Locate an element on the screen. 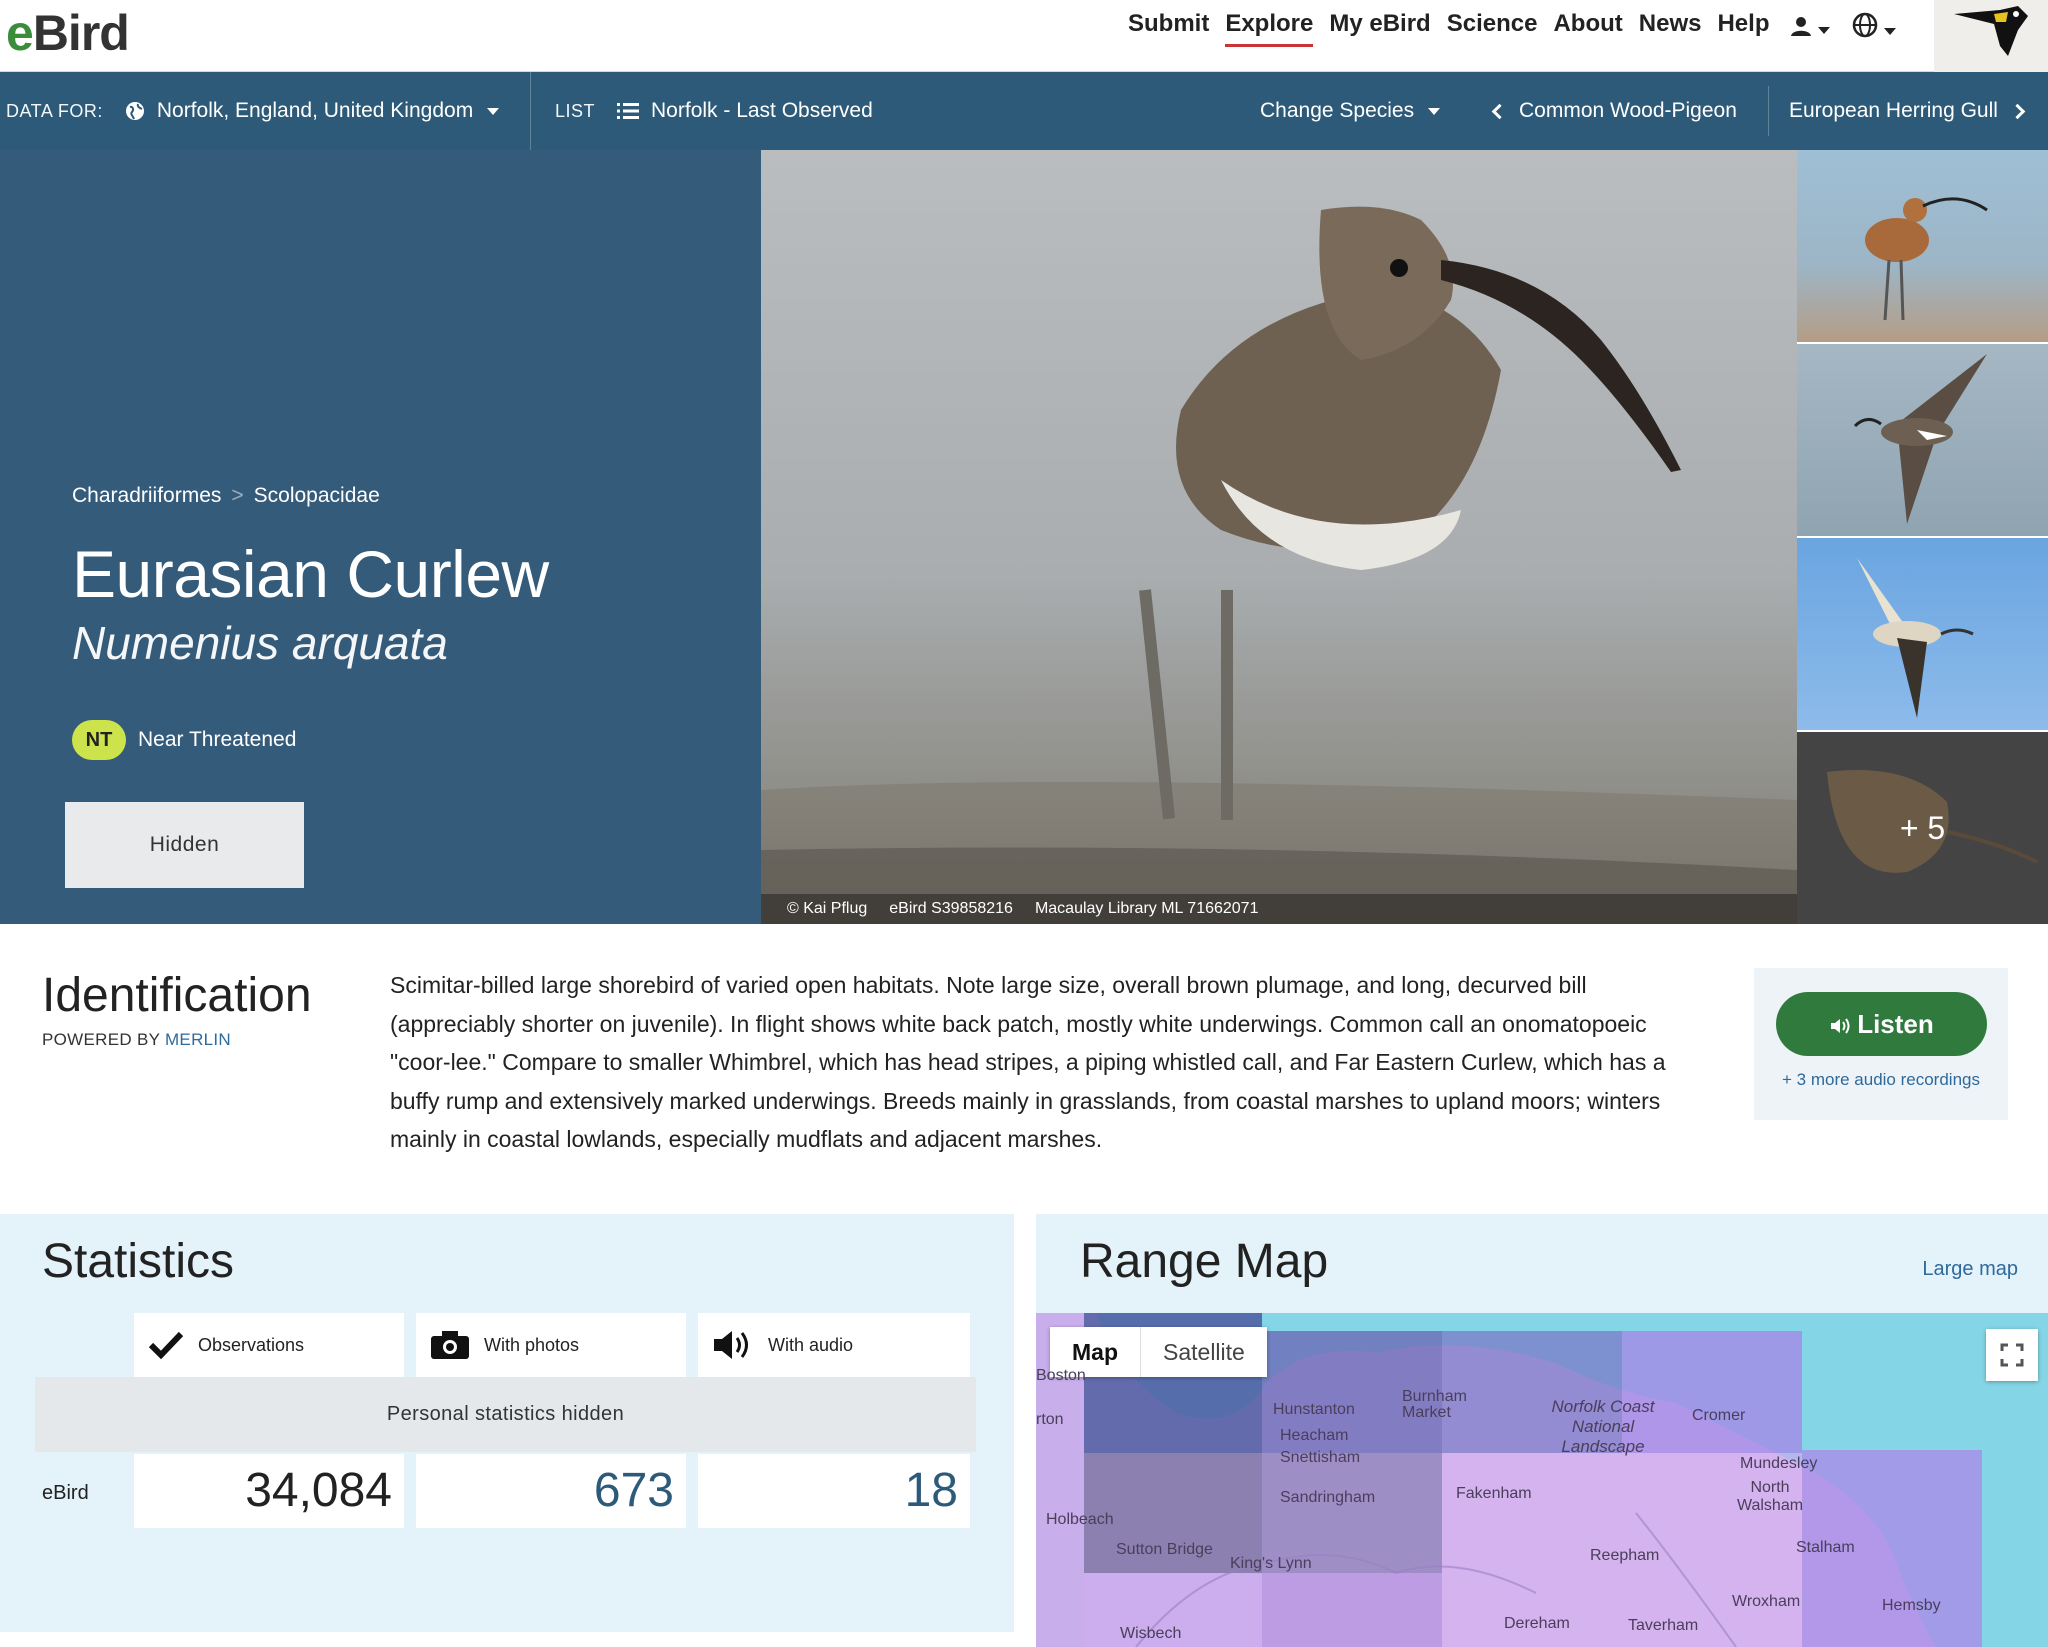 The width and height of the screenshot is (2048, 1647). cornell-lab-logo is located at coordinates (1991, 36).